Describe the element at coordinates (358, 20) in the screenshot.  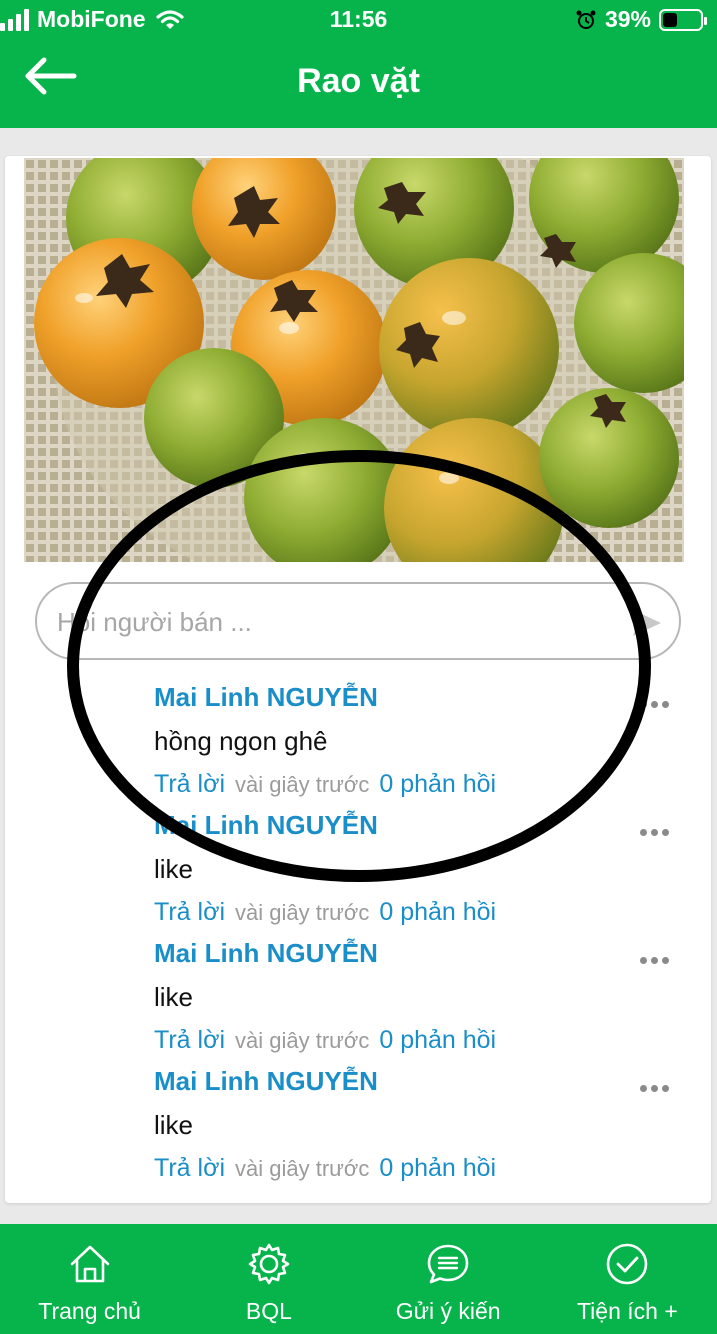
I see `status-bar: MobiFone 11:56 39%` at that location.